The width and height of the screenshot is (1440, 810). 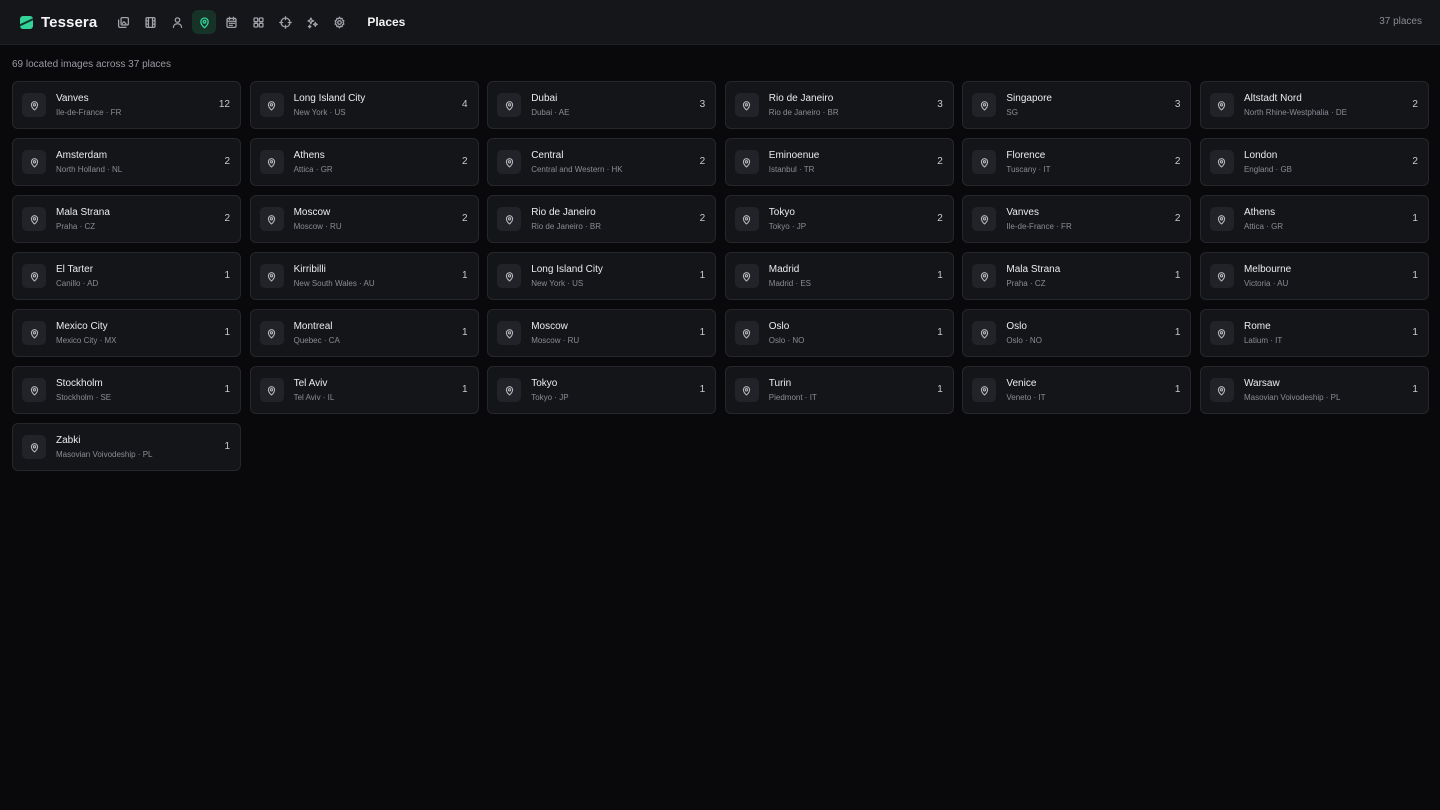 What do you see at coordinates (150, 22) in the screenshot?
I see `nav-film-button` at bounding box center [150, 22].